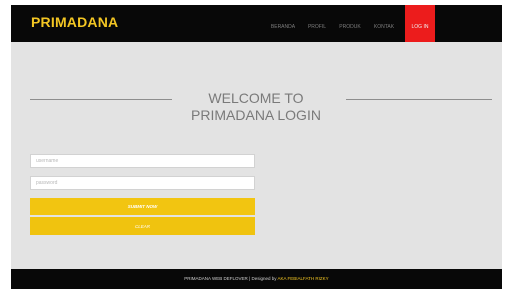  What do you see at coordinates (317, 23) in the screenshot?
I see `nav-item-profil: PROFIL` at bounding box center [317, 23].